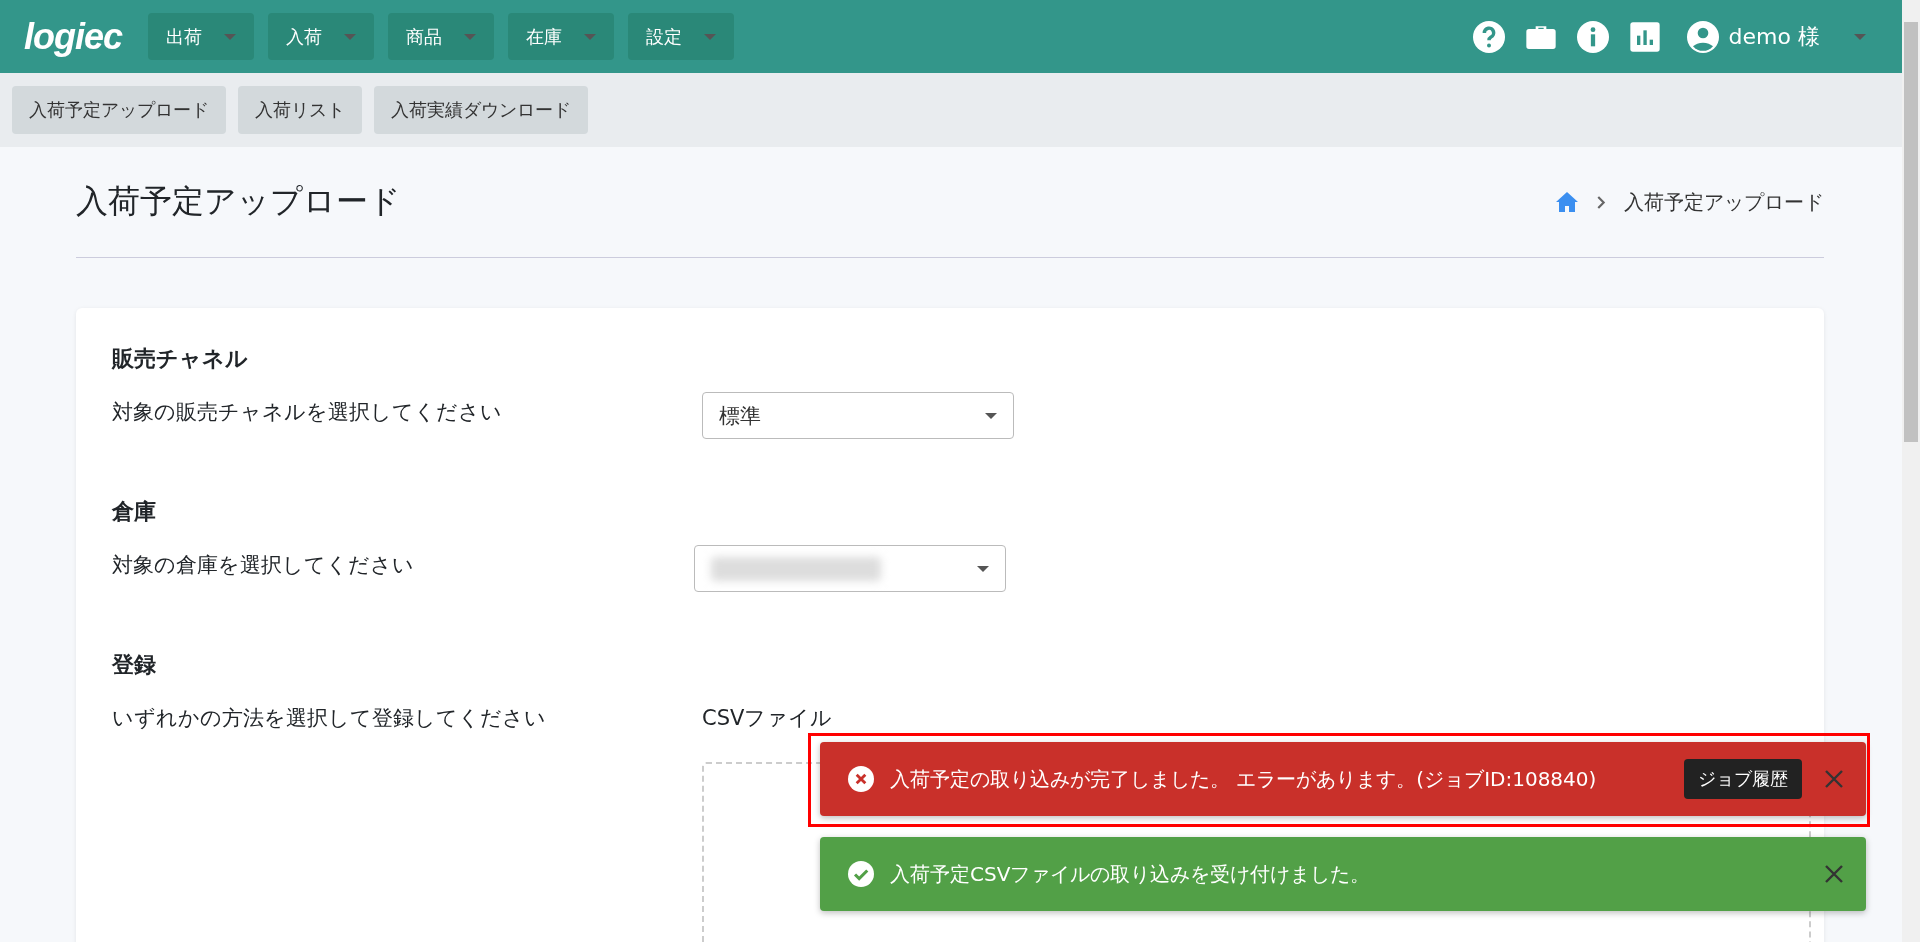  Describe the element at coordinates (321, 36) in the screenshot. I see `menu-button: 入荷` at that location.